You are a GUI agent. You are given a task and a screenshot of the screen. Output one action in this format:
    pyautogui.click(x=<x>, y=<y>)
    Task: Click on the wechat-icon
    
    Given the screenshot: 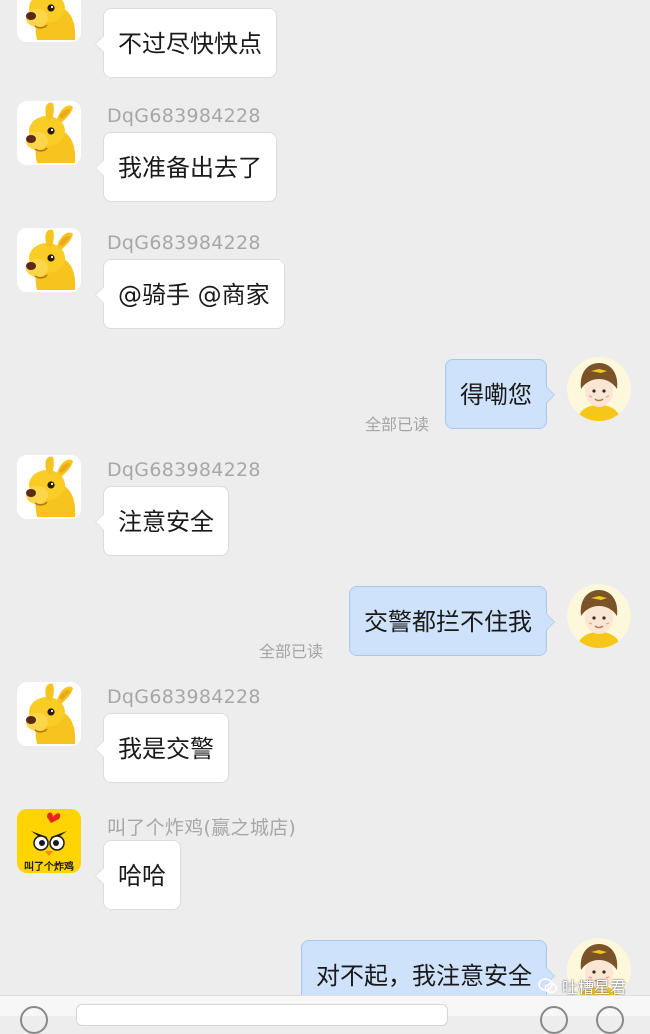 What is the action you would take?
    pyautogui.click(x=548, y=986)
    